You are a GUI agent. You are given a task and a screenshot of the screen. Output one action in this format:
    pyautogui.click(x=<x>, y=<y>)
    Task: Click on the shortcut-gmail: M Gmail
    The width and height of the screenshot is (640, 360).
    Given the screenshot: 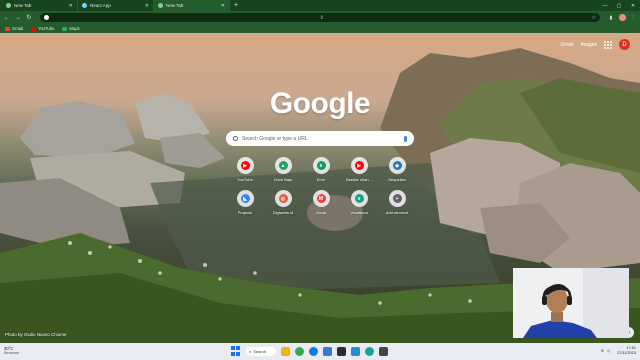 What is the action you would take?
    pyautogui.click(x=321, y=202)
    